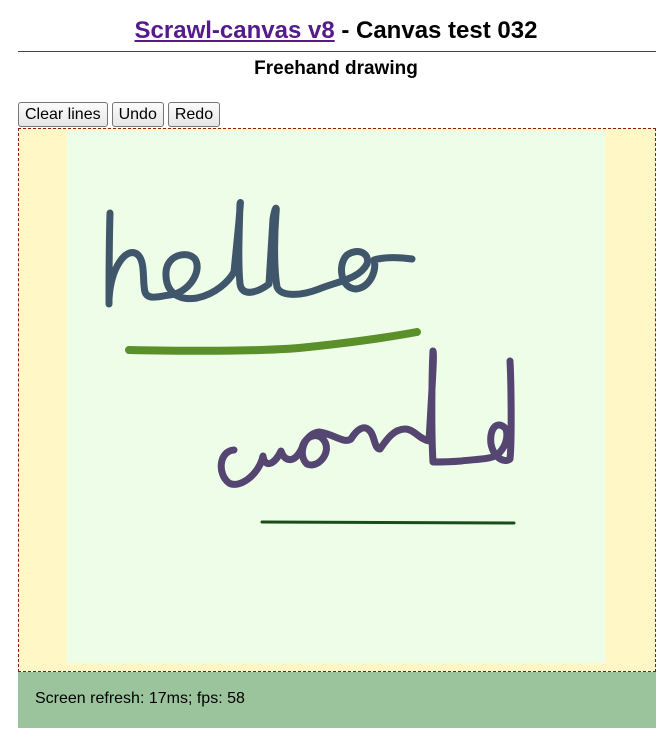 The width and height of the screenshot is (672, 745). I want to click on title-divider, so click(337, 51).